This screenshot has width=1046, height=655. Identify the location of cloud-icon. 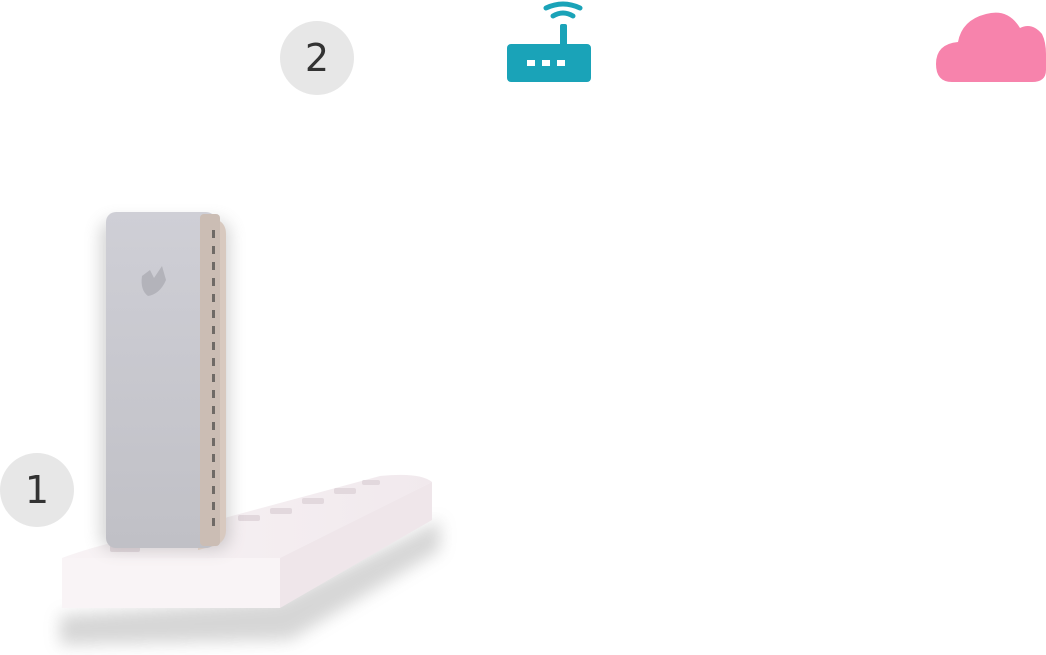
(991, 47).